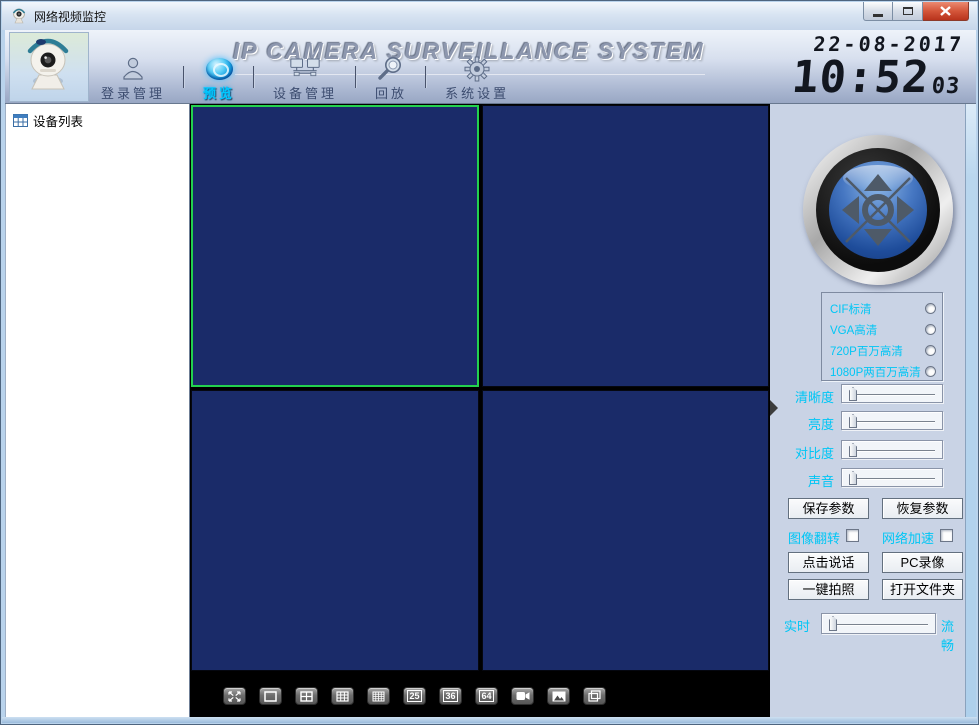 The image size is (979, 725). I want to click on stream-slider, so click(878, 623).